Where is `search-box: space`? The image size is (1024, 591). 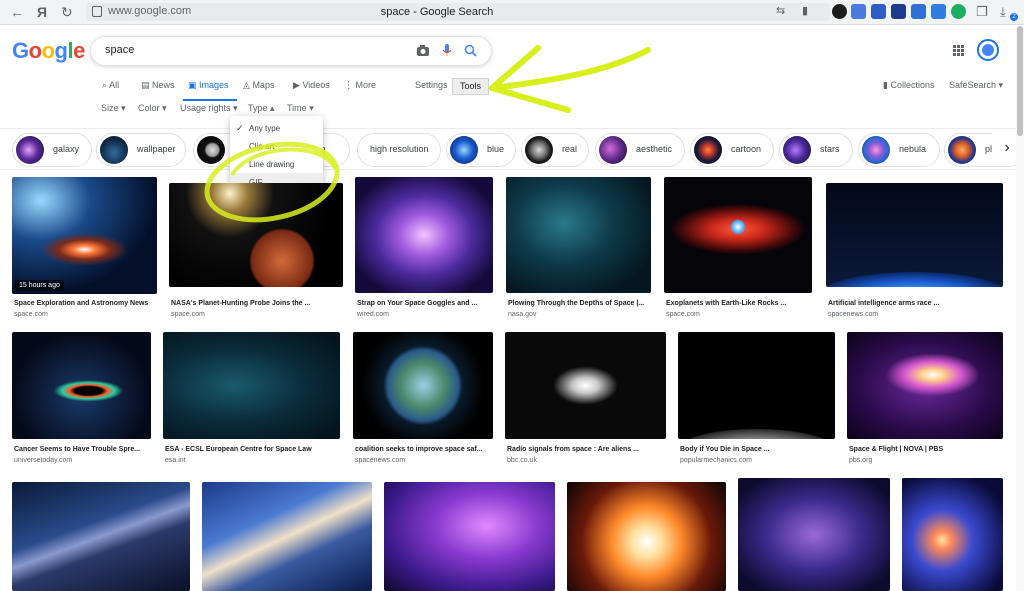 search-box: space is located at coordinates (291, 51).